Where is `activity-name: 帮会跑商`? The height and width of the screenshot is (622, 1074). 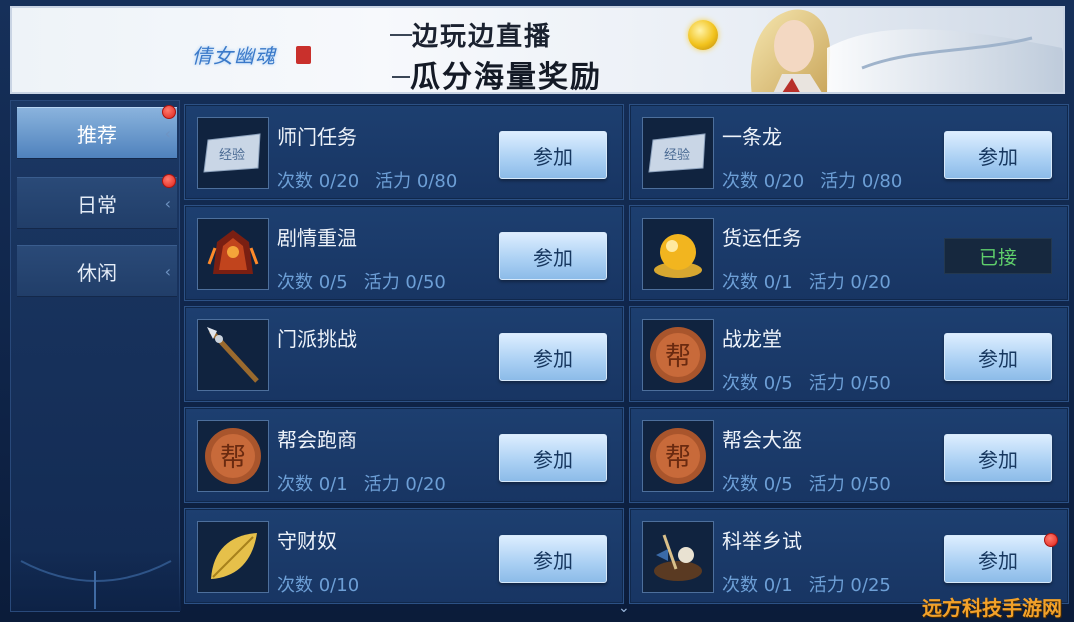
activity-name: 帮会跑商 is located at coordinates (317, 440).